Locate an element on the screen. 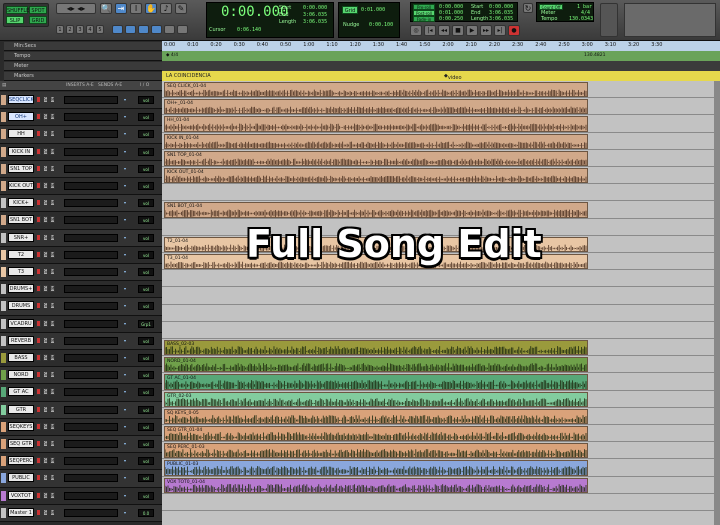 The image size is (720, 525). track-name: NORD is located at coordinates (21, 375).